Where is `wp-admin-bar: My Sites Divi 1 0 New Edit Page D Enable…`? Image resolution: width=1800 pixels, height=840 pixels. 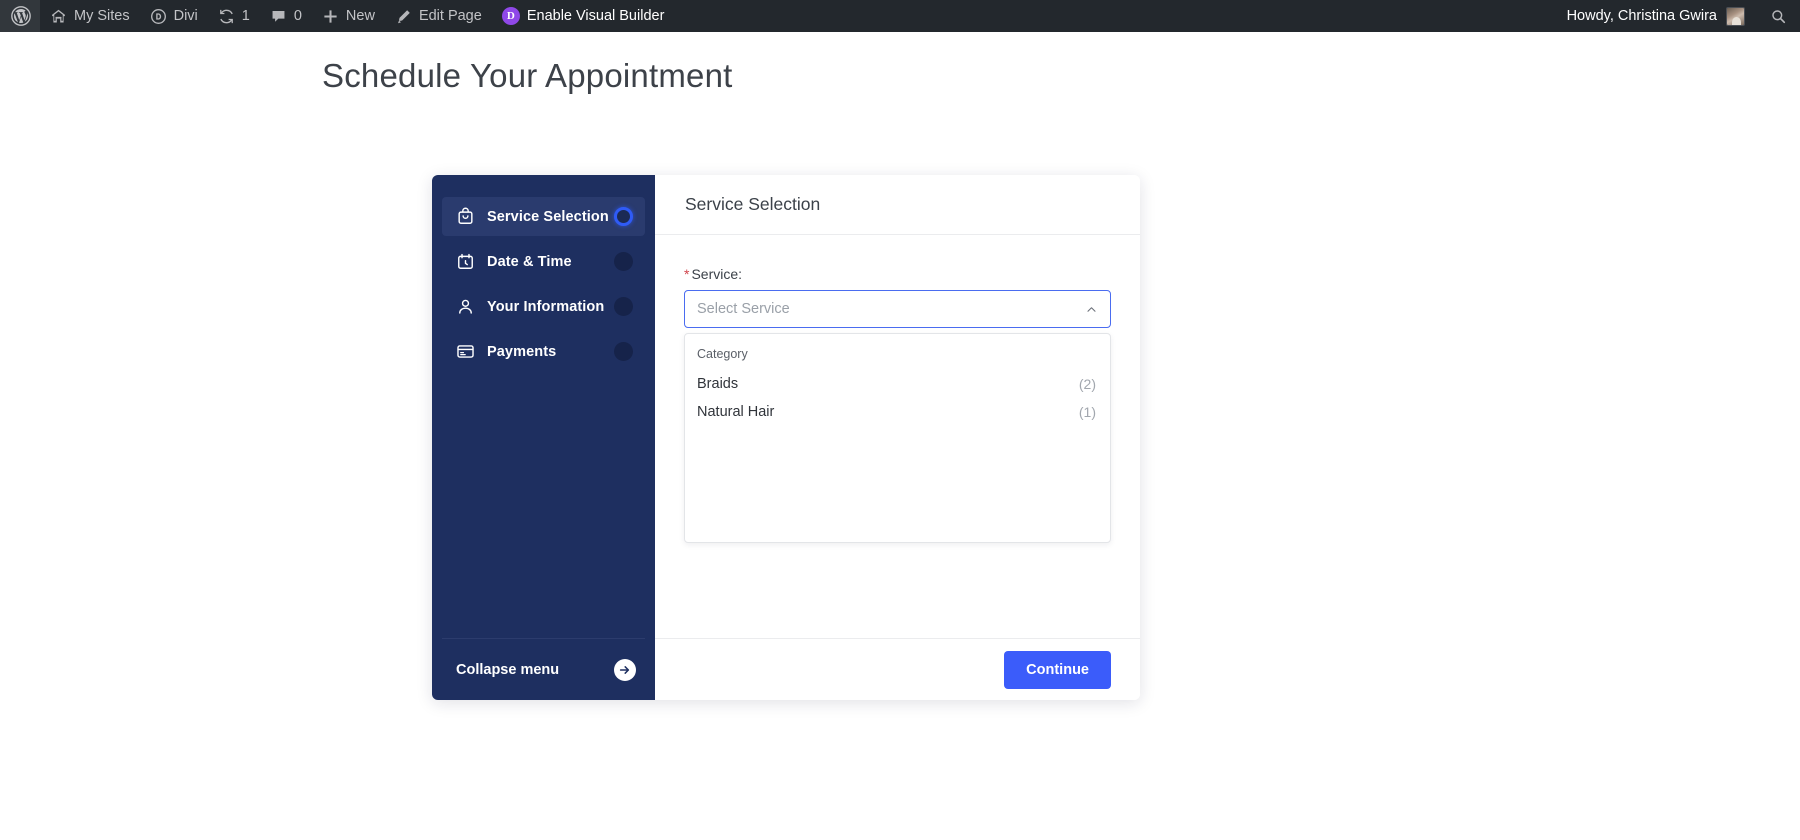
wp-admin-bar: My Sites Divi 1 0 New Edit Page D Enable… is located at coordinates (900, 16).